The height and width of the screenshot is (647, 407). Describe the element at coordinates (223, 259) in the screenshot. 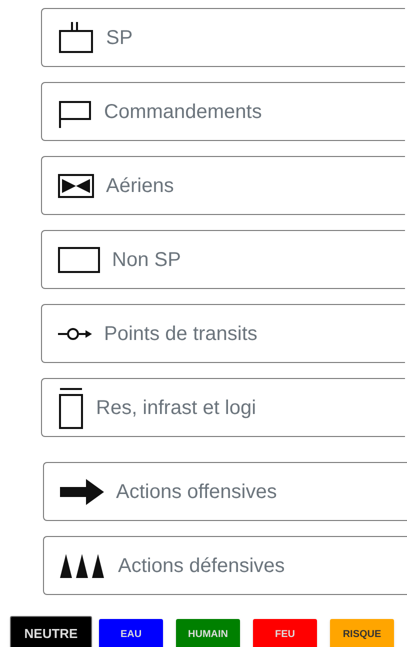

I see `category-button: Non SP` at that location.